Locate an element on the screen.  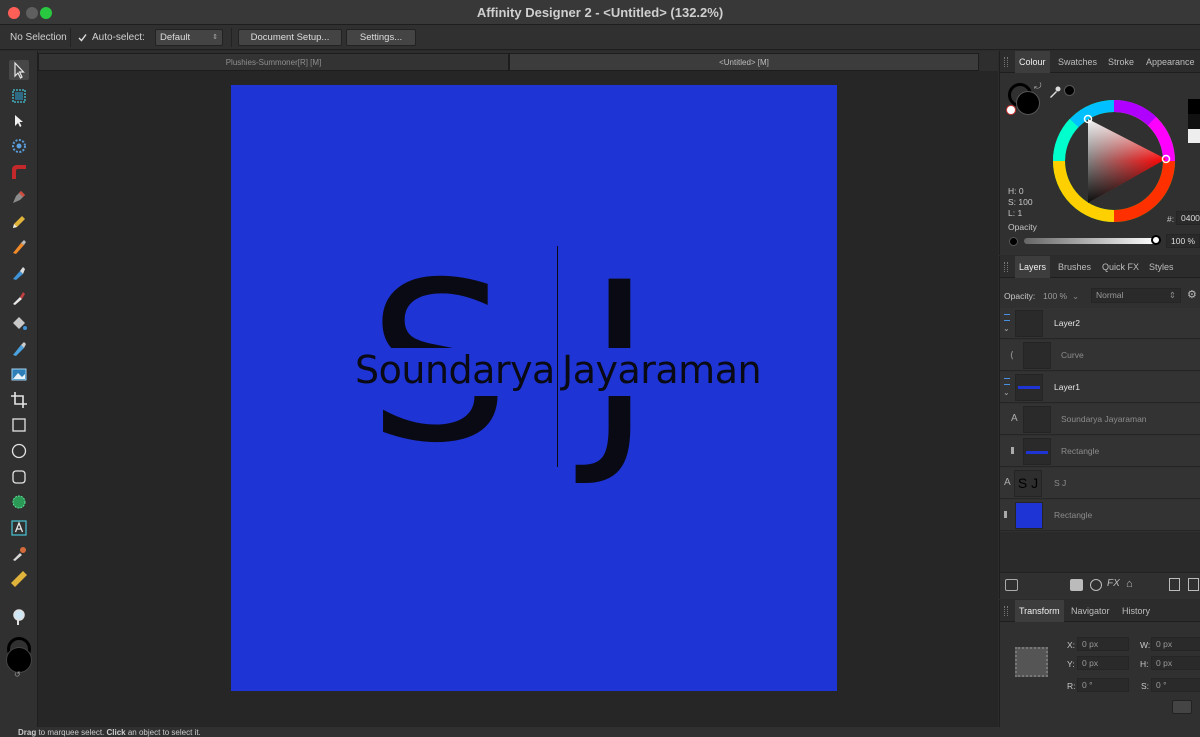
vertical-divider-line is located at coordinates (557, 356).